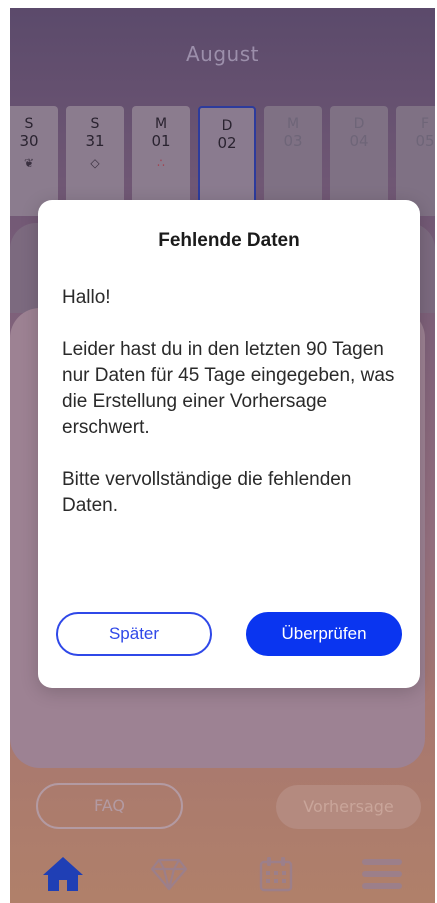 This screenshot has height=903, width=437. I want to click on check-button: Überprüfen, so click(324, 634).